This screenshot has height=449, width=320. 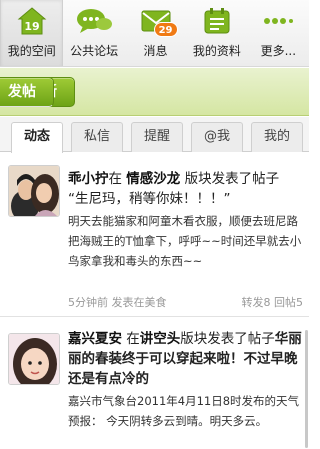 I want to click on nav-public-forum: 公共论坛, so click(x=93, y=33).